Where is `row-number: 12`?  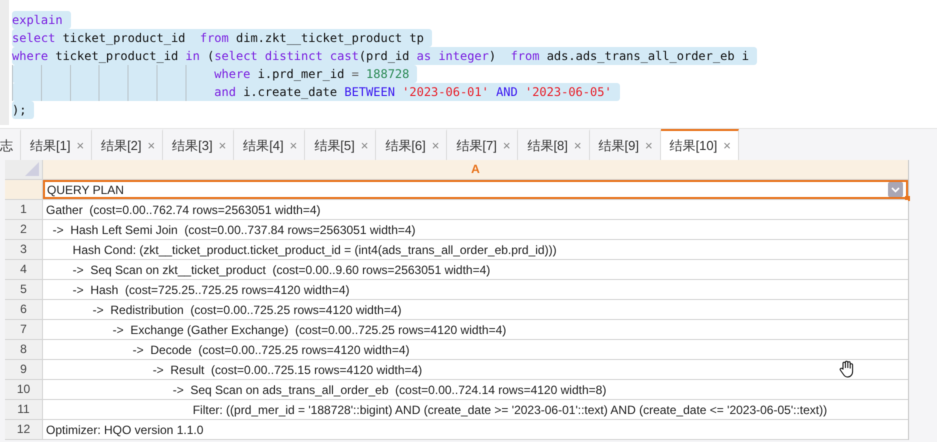
row-number: 12 is located at coordinates (24, 429).